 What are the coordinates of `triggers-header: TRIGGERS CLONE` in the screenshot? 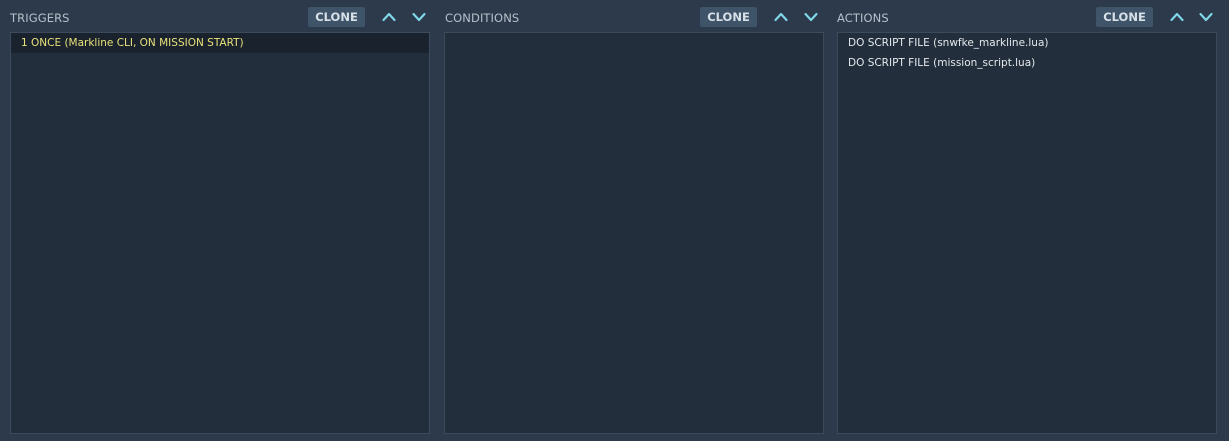 It's located at (216, 17).